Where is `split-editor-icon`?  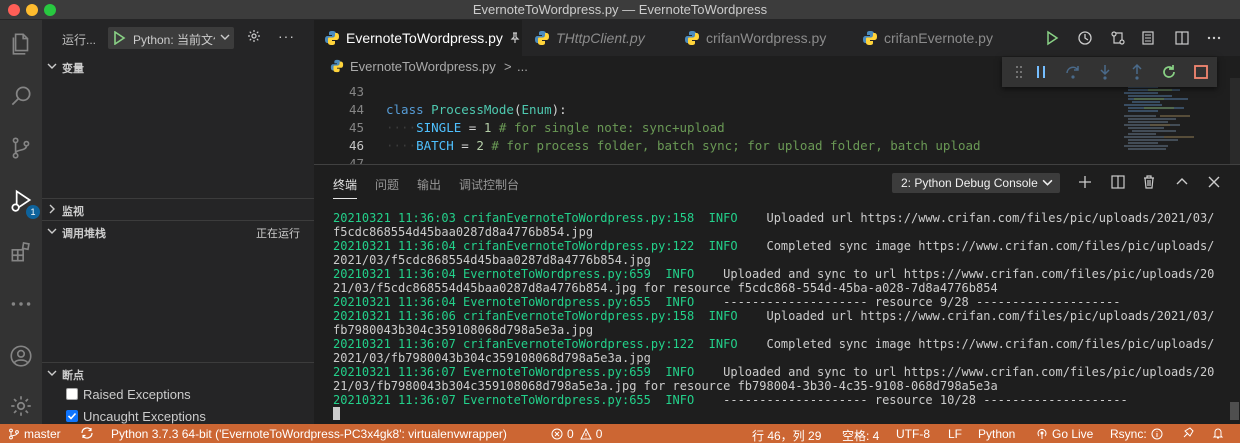
split-editor-icon is located at coordinates (1182, 38).